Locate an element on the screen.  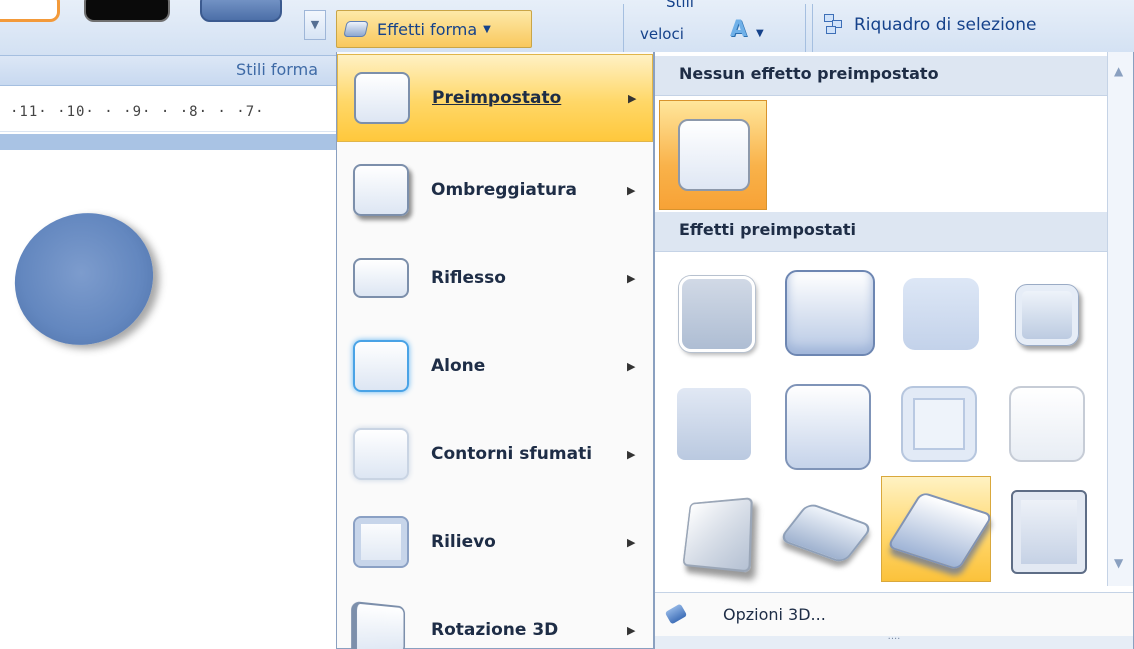
menu-item-3d-rotation: Rotazione 3D ▶ is located at coordinates (495, 617).